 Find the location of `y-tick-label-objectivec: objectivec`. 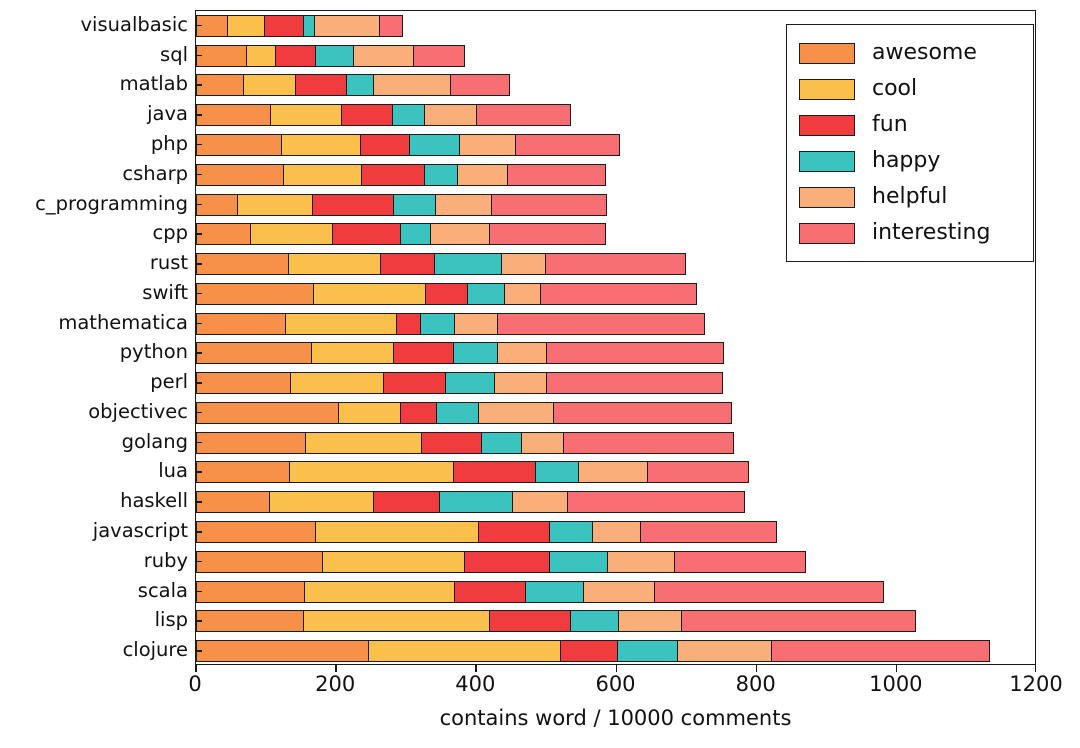

y-tick-label-objectivec: objectivec is located at coordinates (138, 411).